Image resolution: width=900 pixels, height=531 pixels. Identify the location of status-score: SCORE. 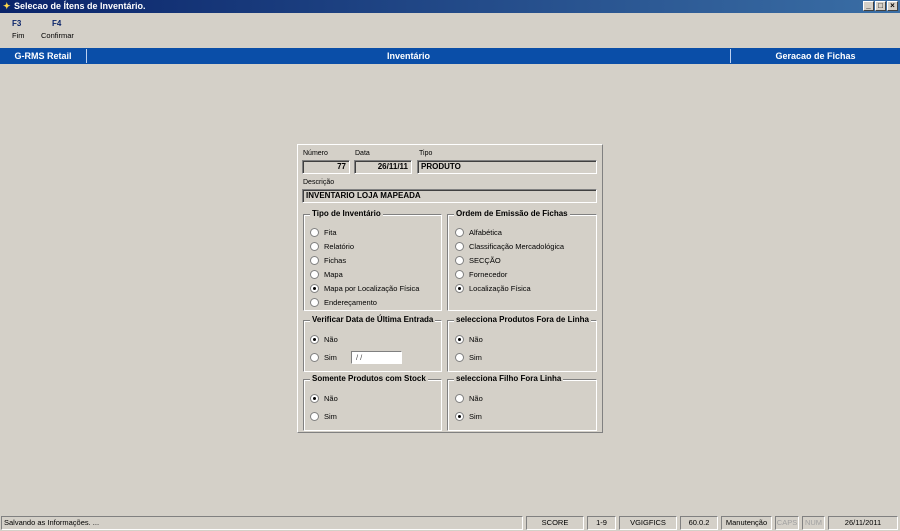
(555, 523).